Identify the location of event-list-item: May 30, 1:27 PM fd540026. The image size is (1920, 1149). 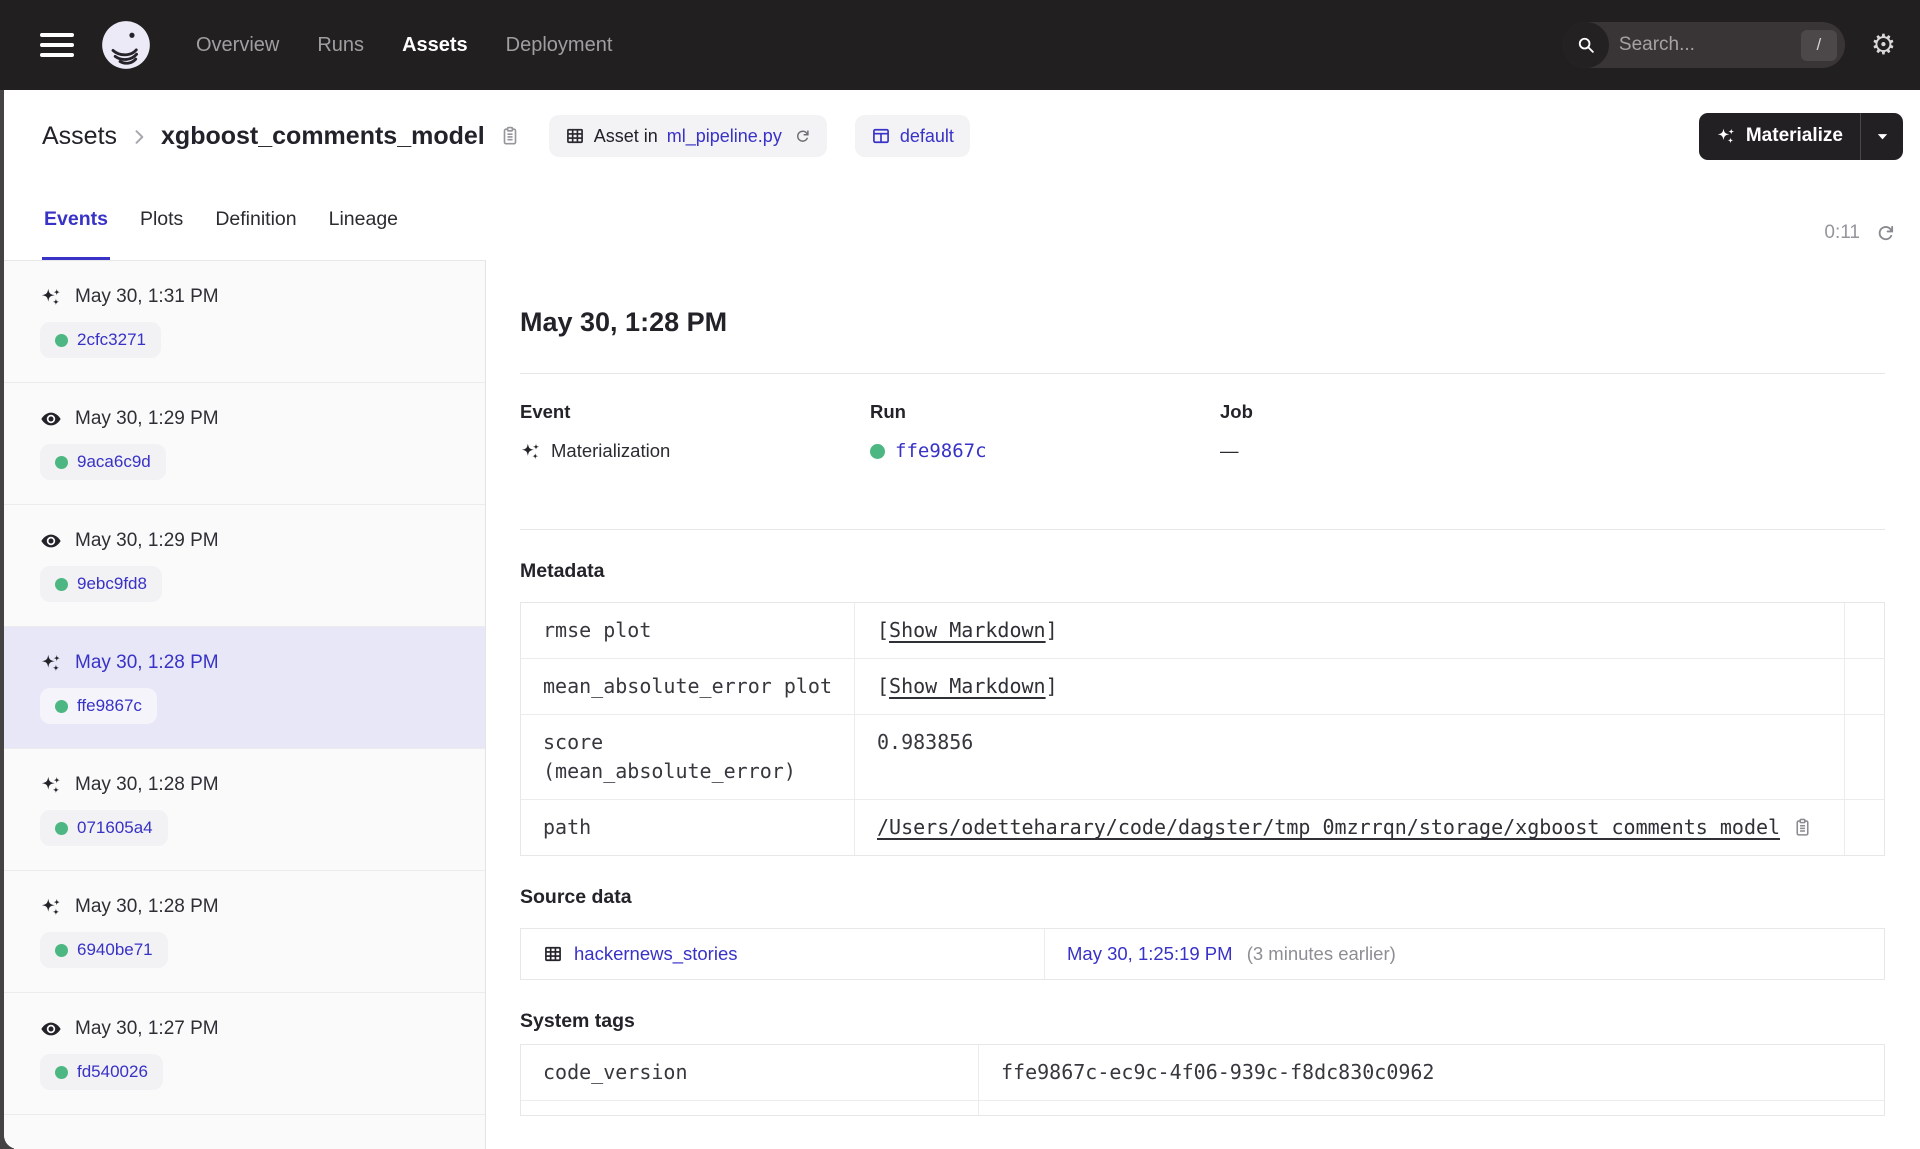
(244, 1054).